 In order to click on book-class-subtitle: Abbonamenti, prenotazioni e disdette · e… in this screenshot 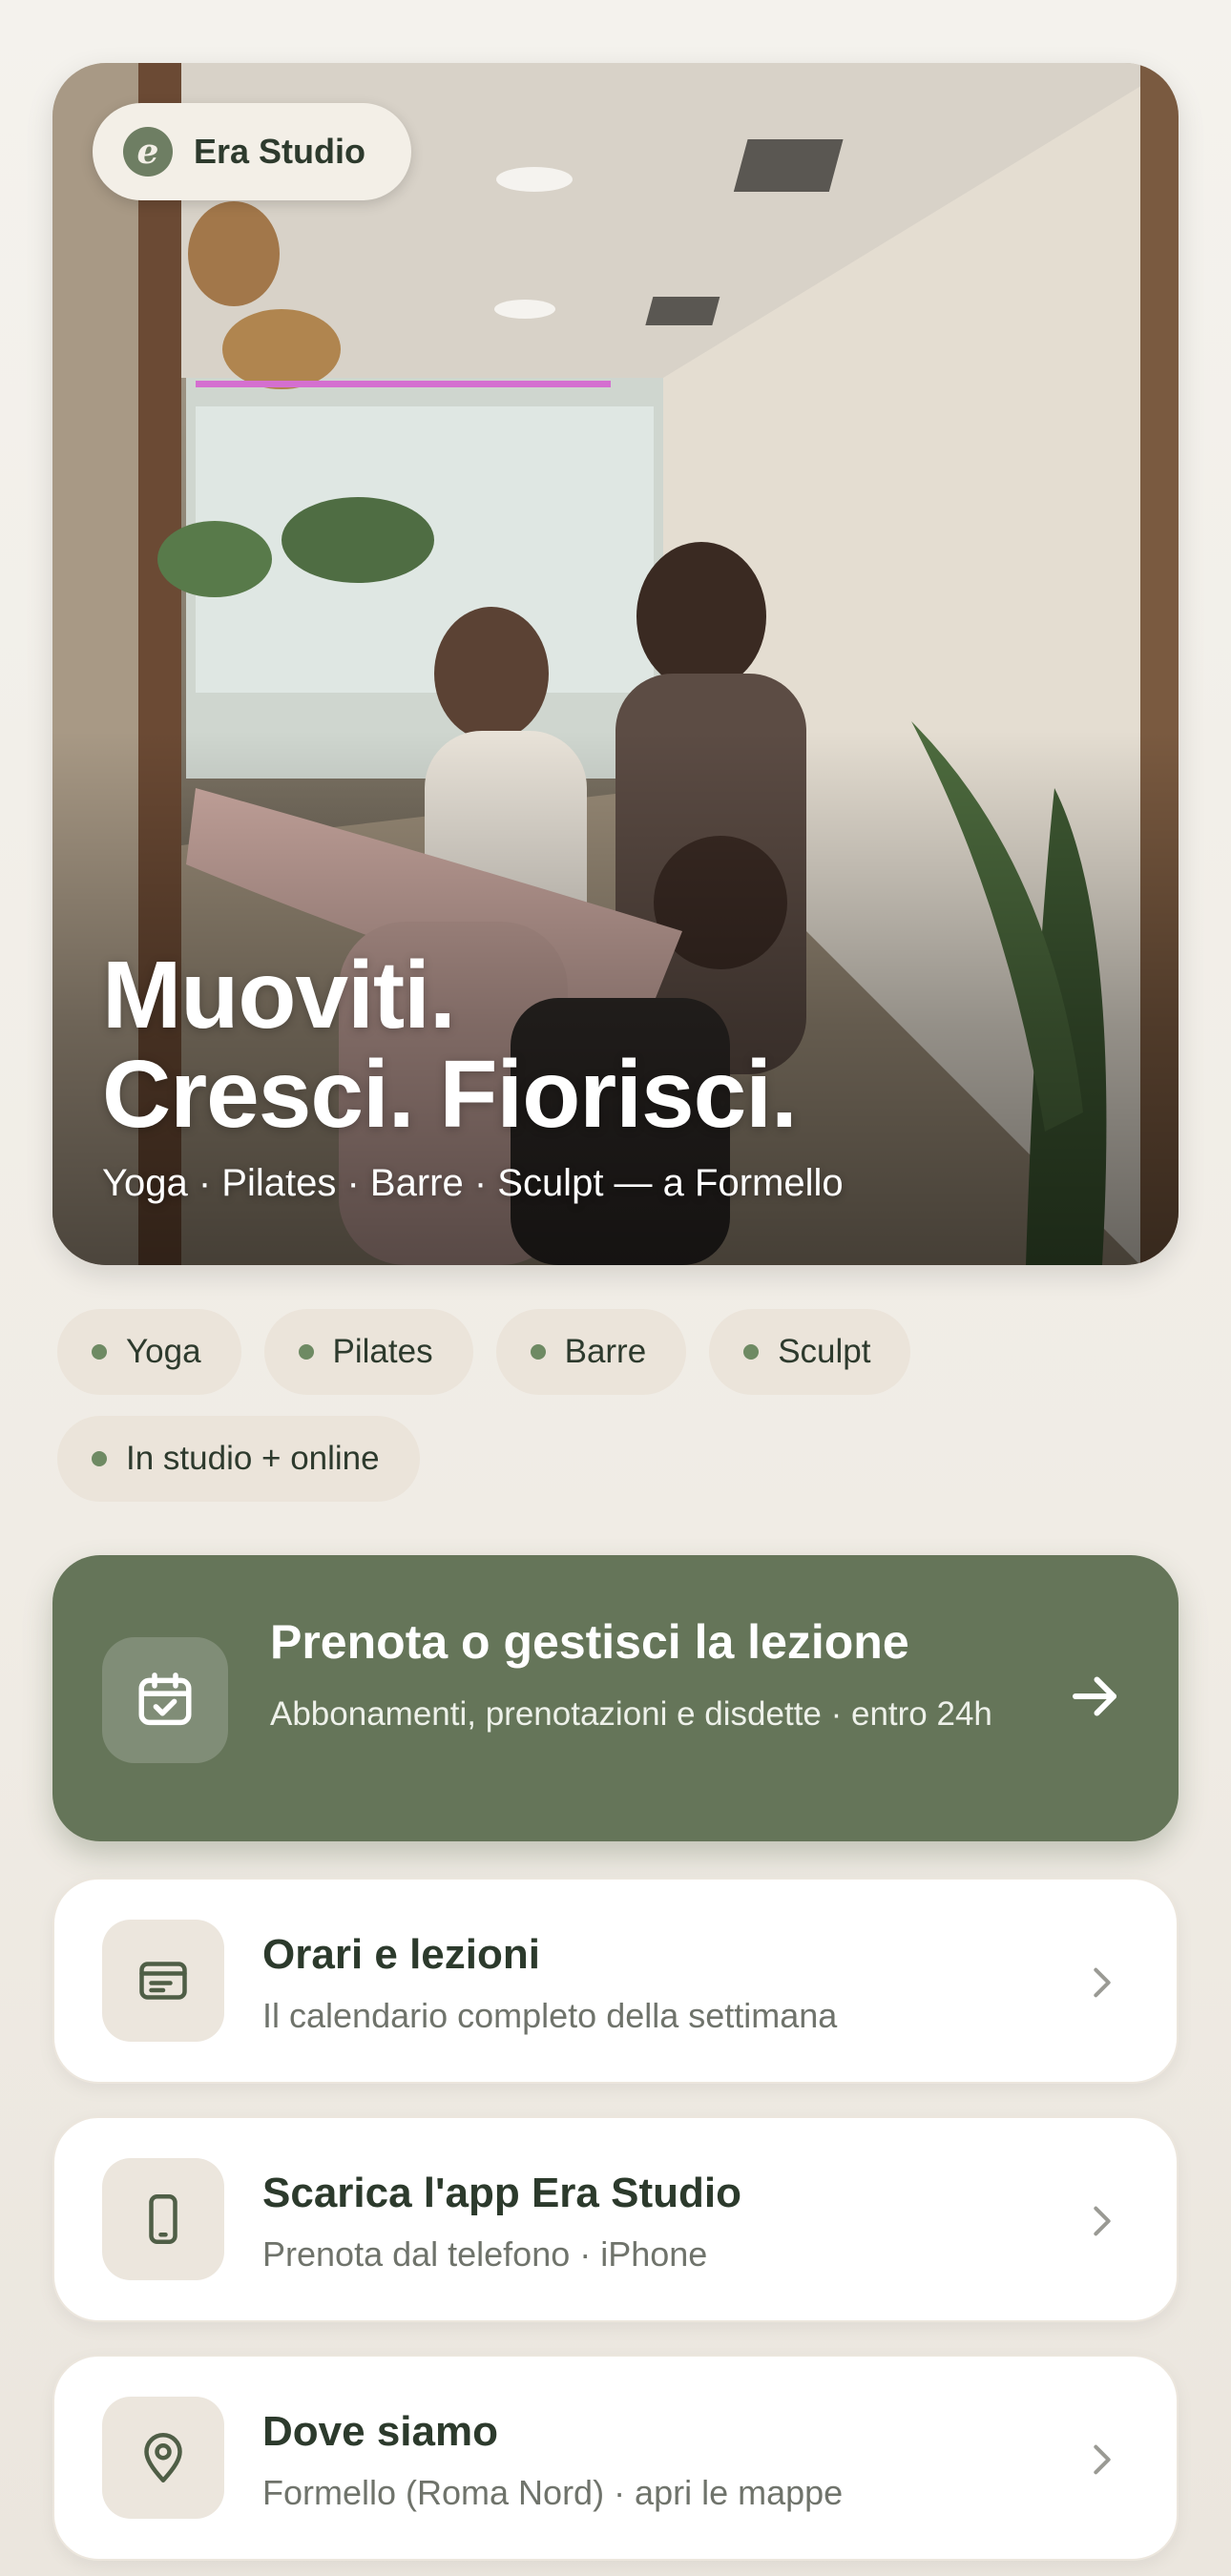, I will do `click(631, 1714)`.